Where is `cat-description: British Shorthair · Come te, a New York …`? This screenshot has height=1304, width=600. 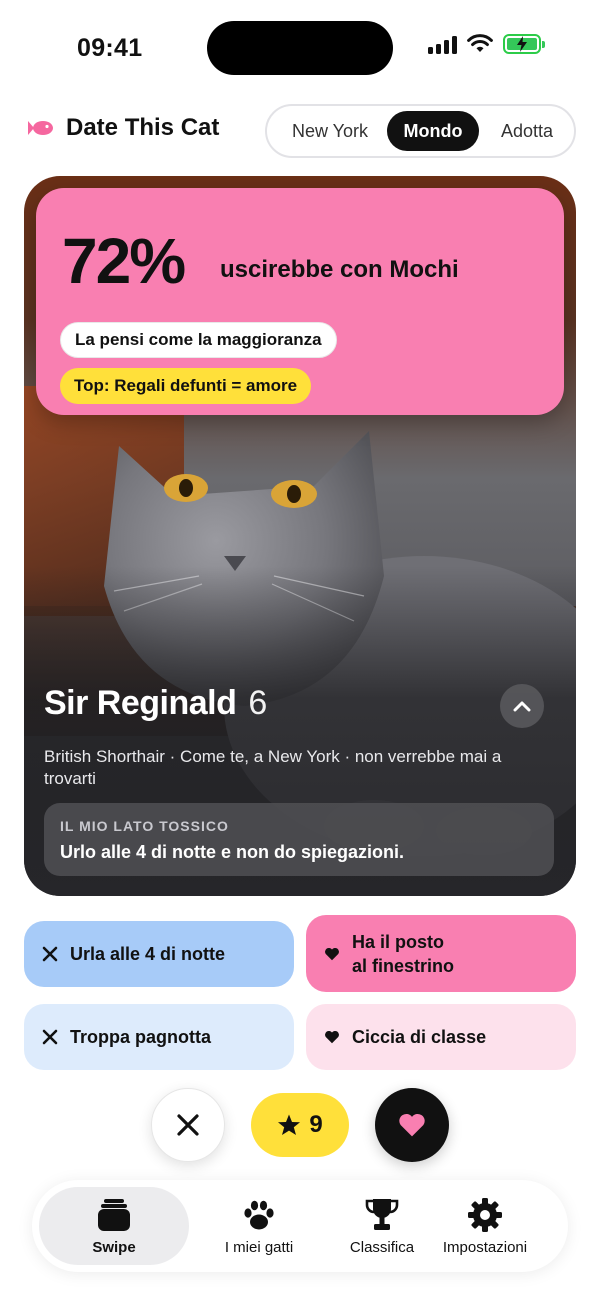
cat-description: British Shorthair · Come te, a New York … is located at coordinates (273, 767).